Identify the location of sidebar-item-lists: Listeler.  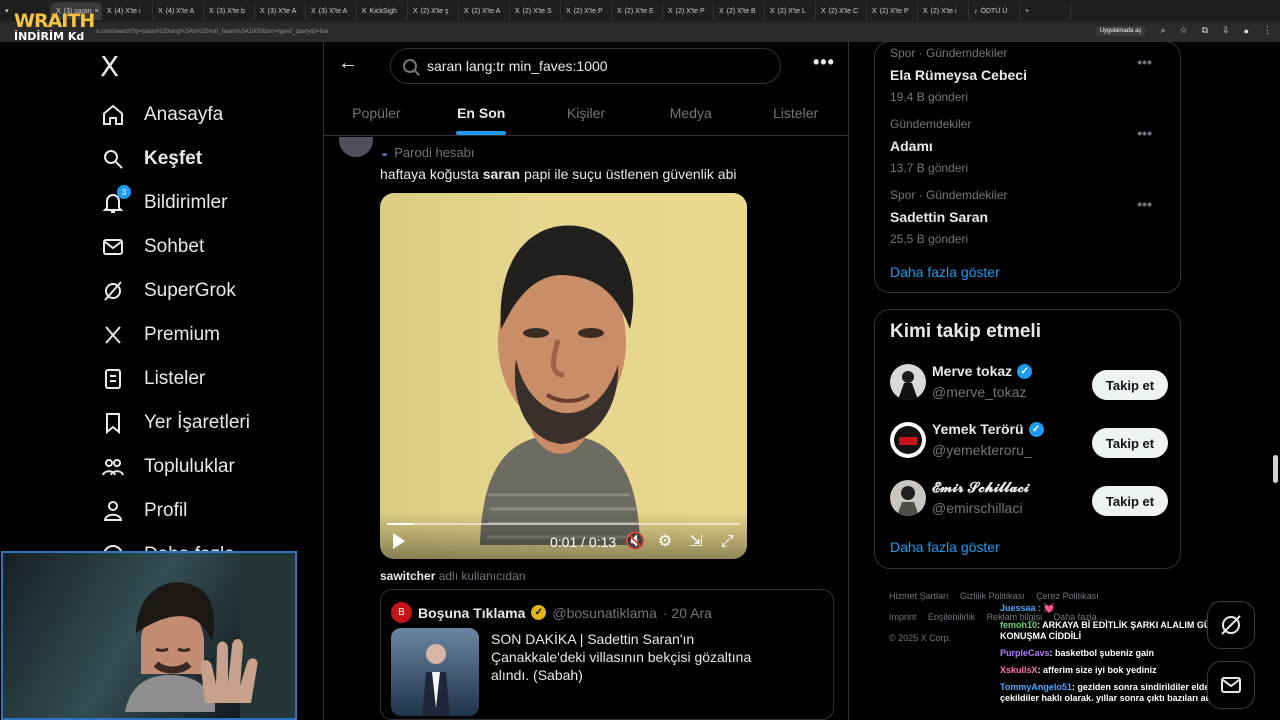
(152, 379).